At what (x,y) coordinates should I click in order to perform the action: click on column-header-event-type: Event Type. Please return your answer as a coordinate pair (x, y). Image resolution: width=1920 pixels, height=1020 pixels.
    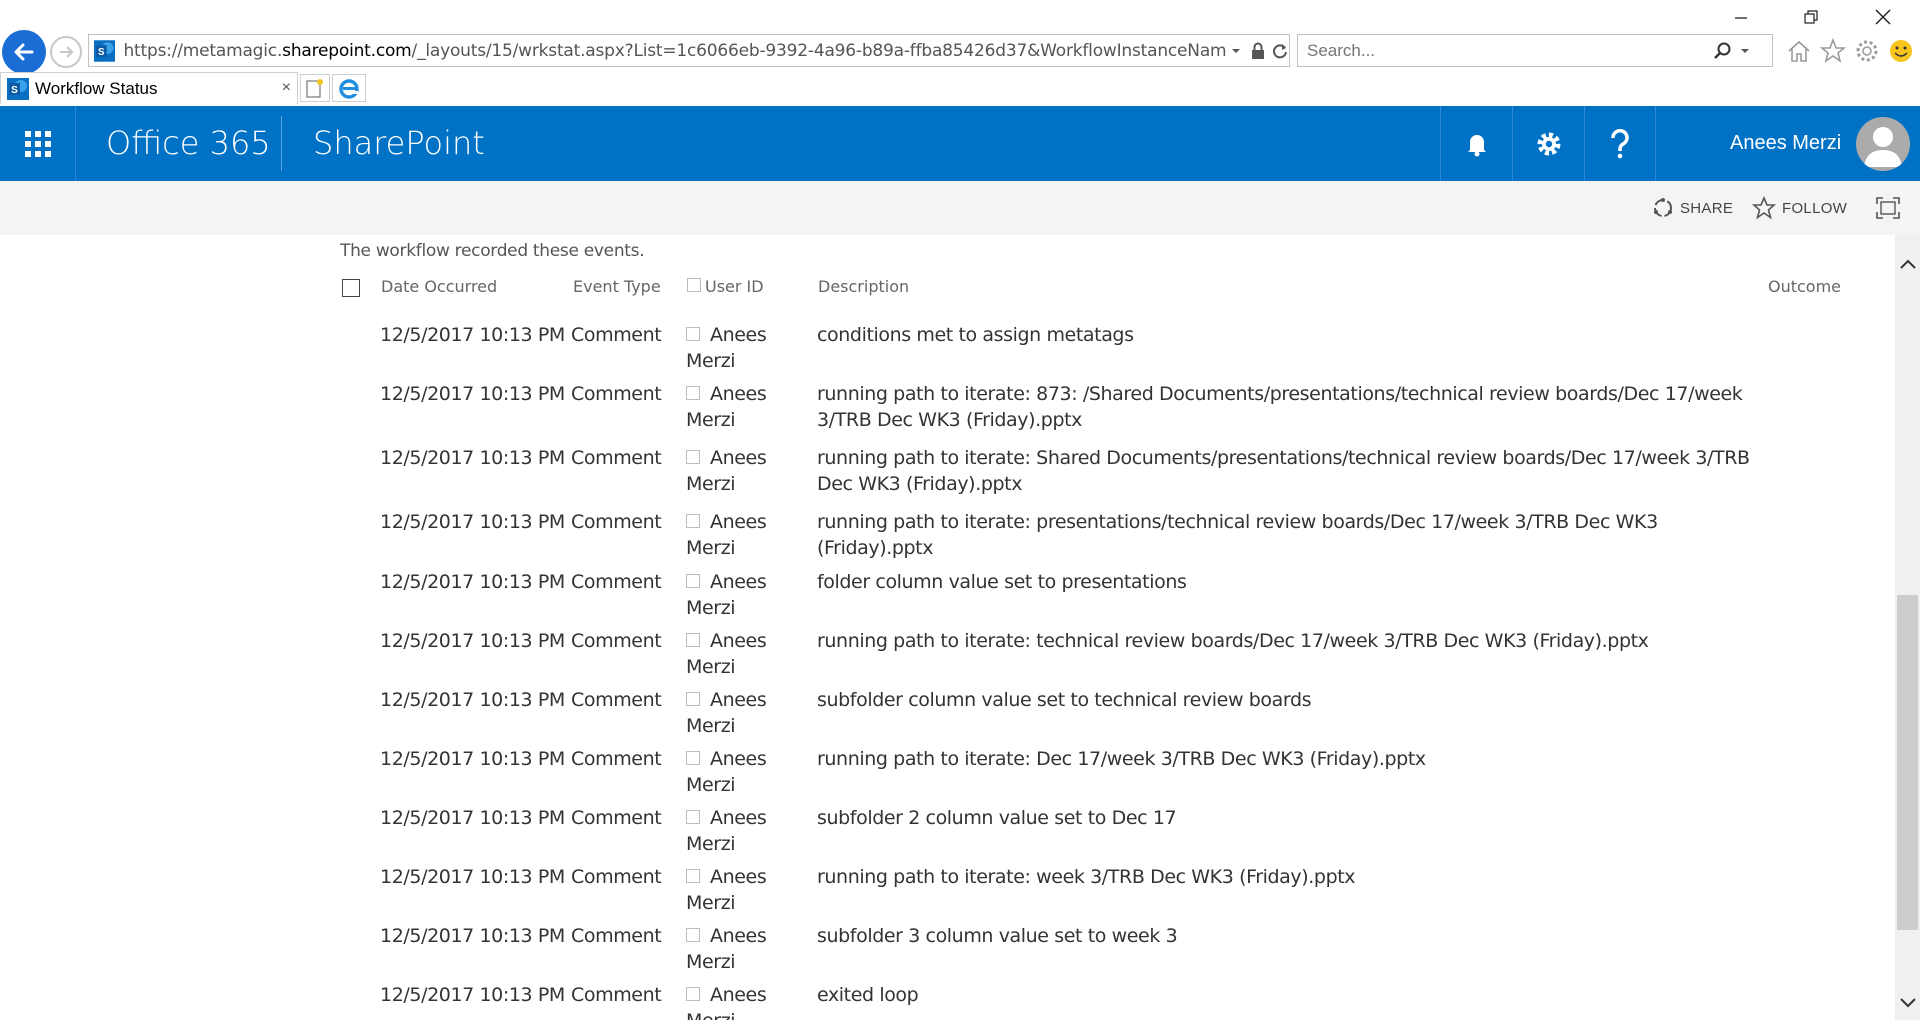
    Looking at the image, I should click on (617, 286).